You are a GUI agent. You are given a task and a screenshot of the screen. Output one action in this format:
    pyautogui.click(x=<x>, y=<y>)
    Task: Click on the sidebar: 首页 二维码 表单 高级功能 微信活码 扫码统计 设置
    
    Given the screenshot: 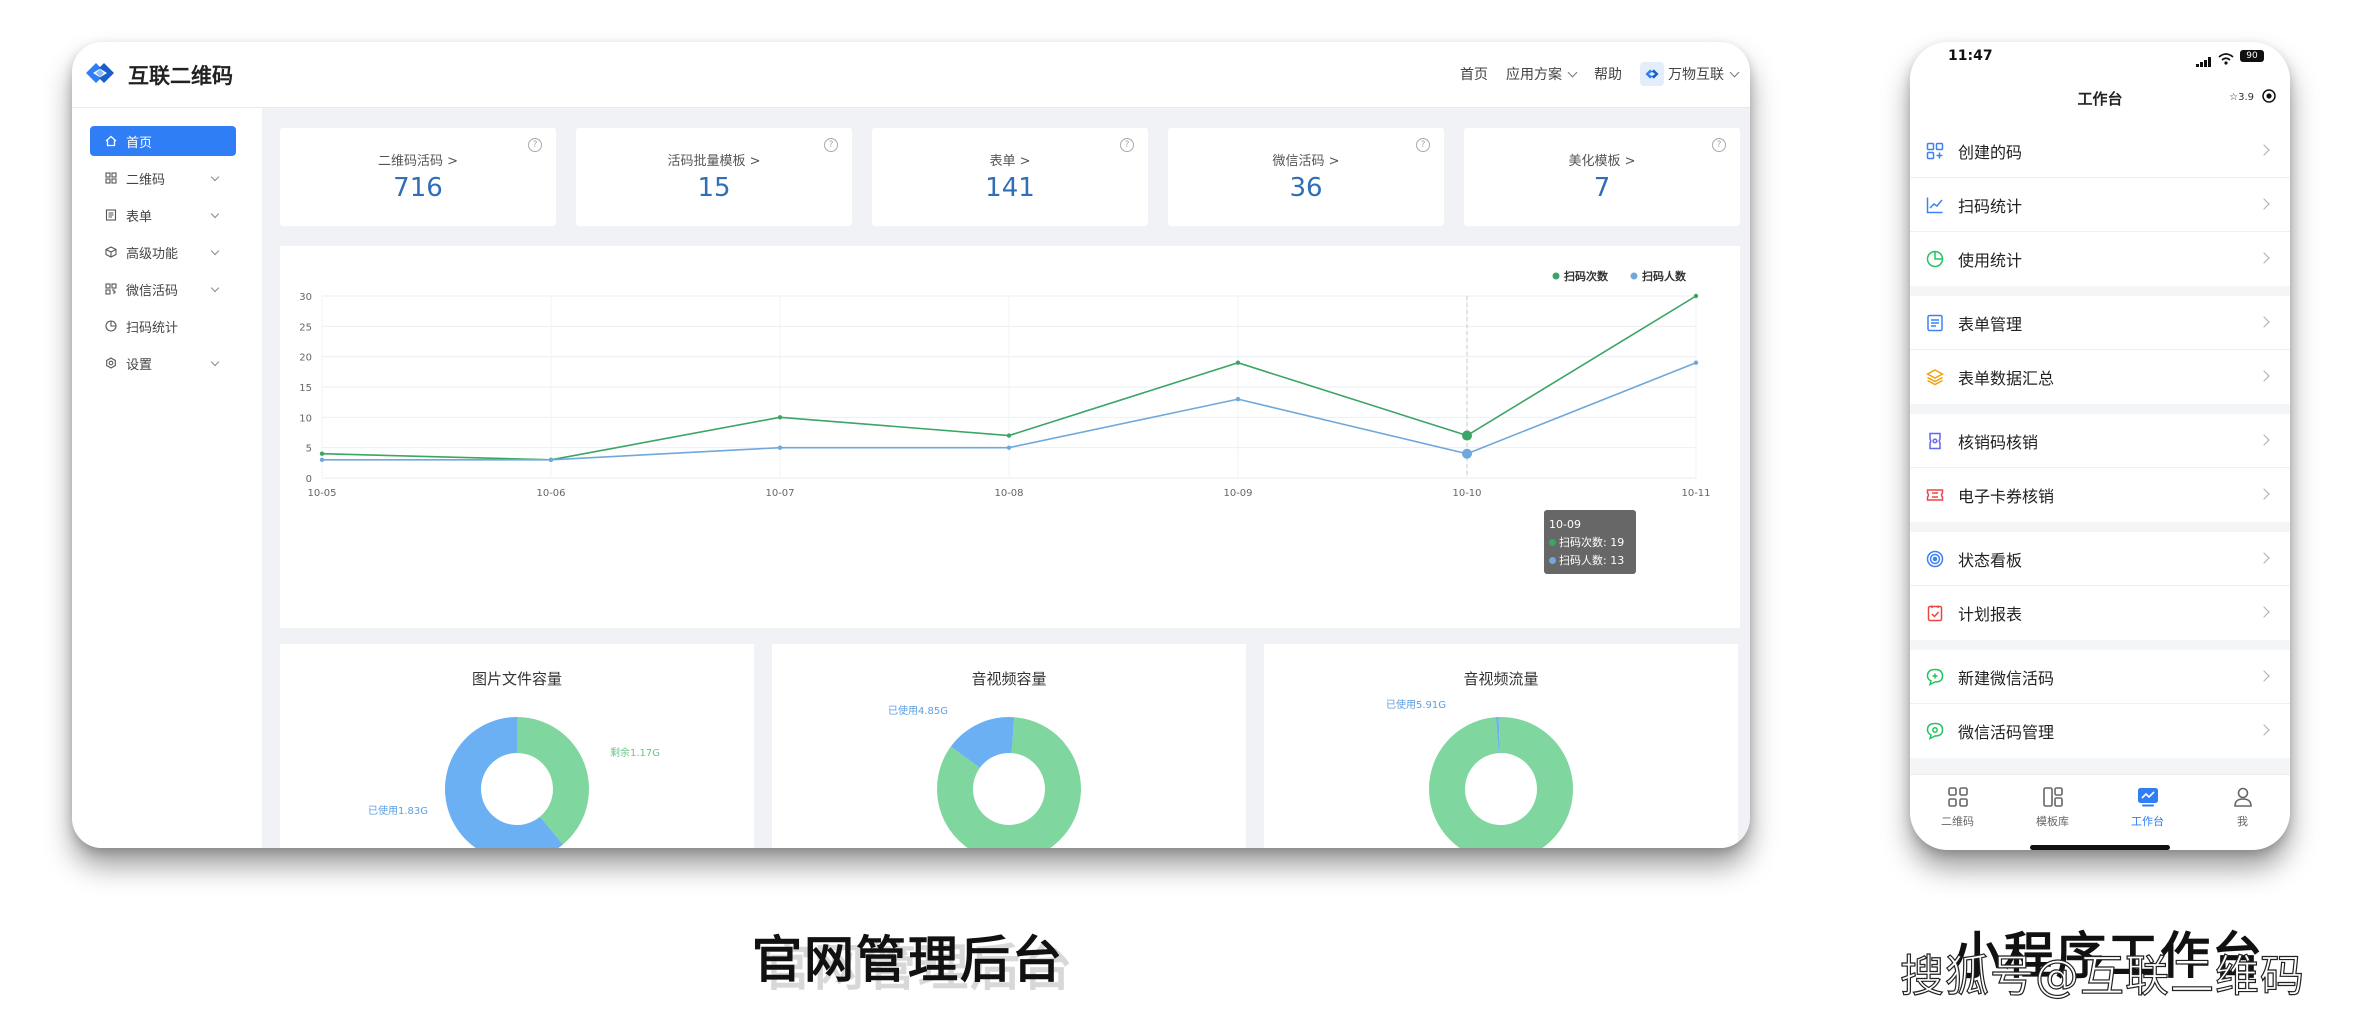 What is the action you would take?
    pyautogui.click(x=167, y=478)
    